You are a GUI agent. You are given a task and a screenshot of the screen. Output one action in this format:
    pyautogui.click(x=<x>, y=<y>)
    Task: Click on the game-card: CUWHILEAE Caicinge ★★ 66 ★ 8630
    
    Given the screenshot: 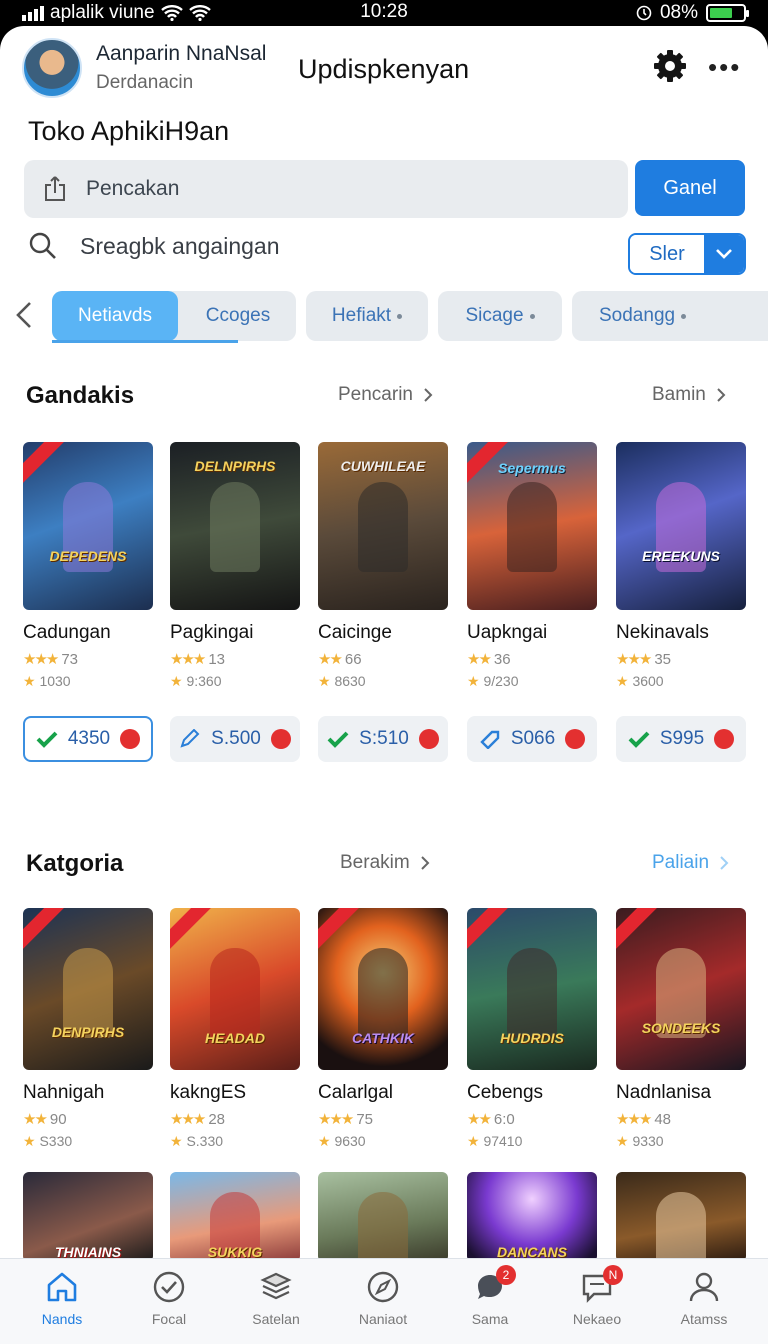 What is the action you would take?
    pyautogui.click(x=383, y=566)
    